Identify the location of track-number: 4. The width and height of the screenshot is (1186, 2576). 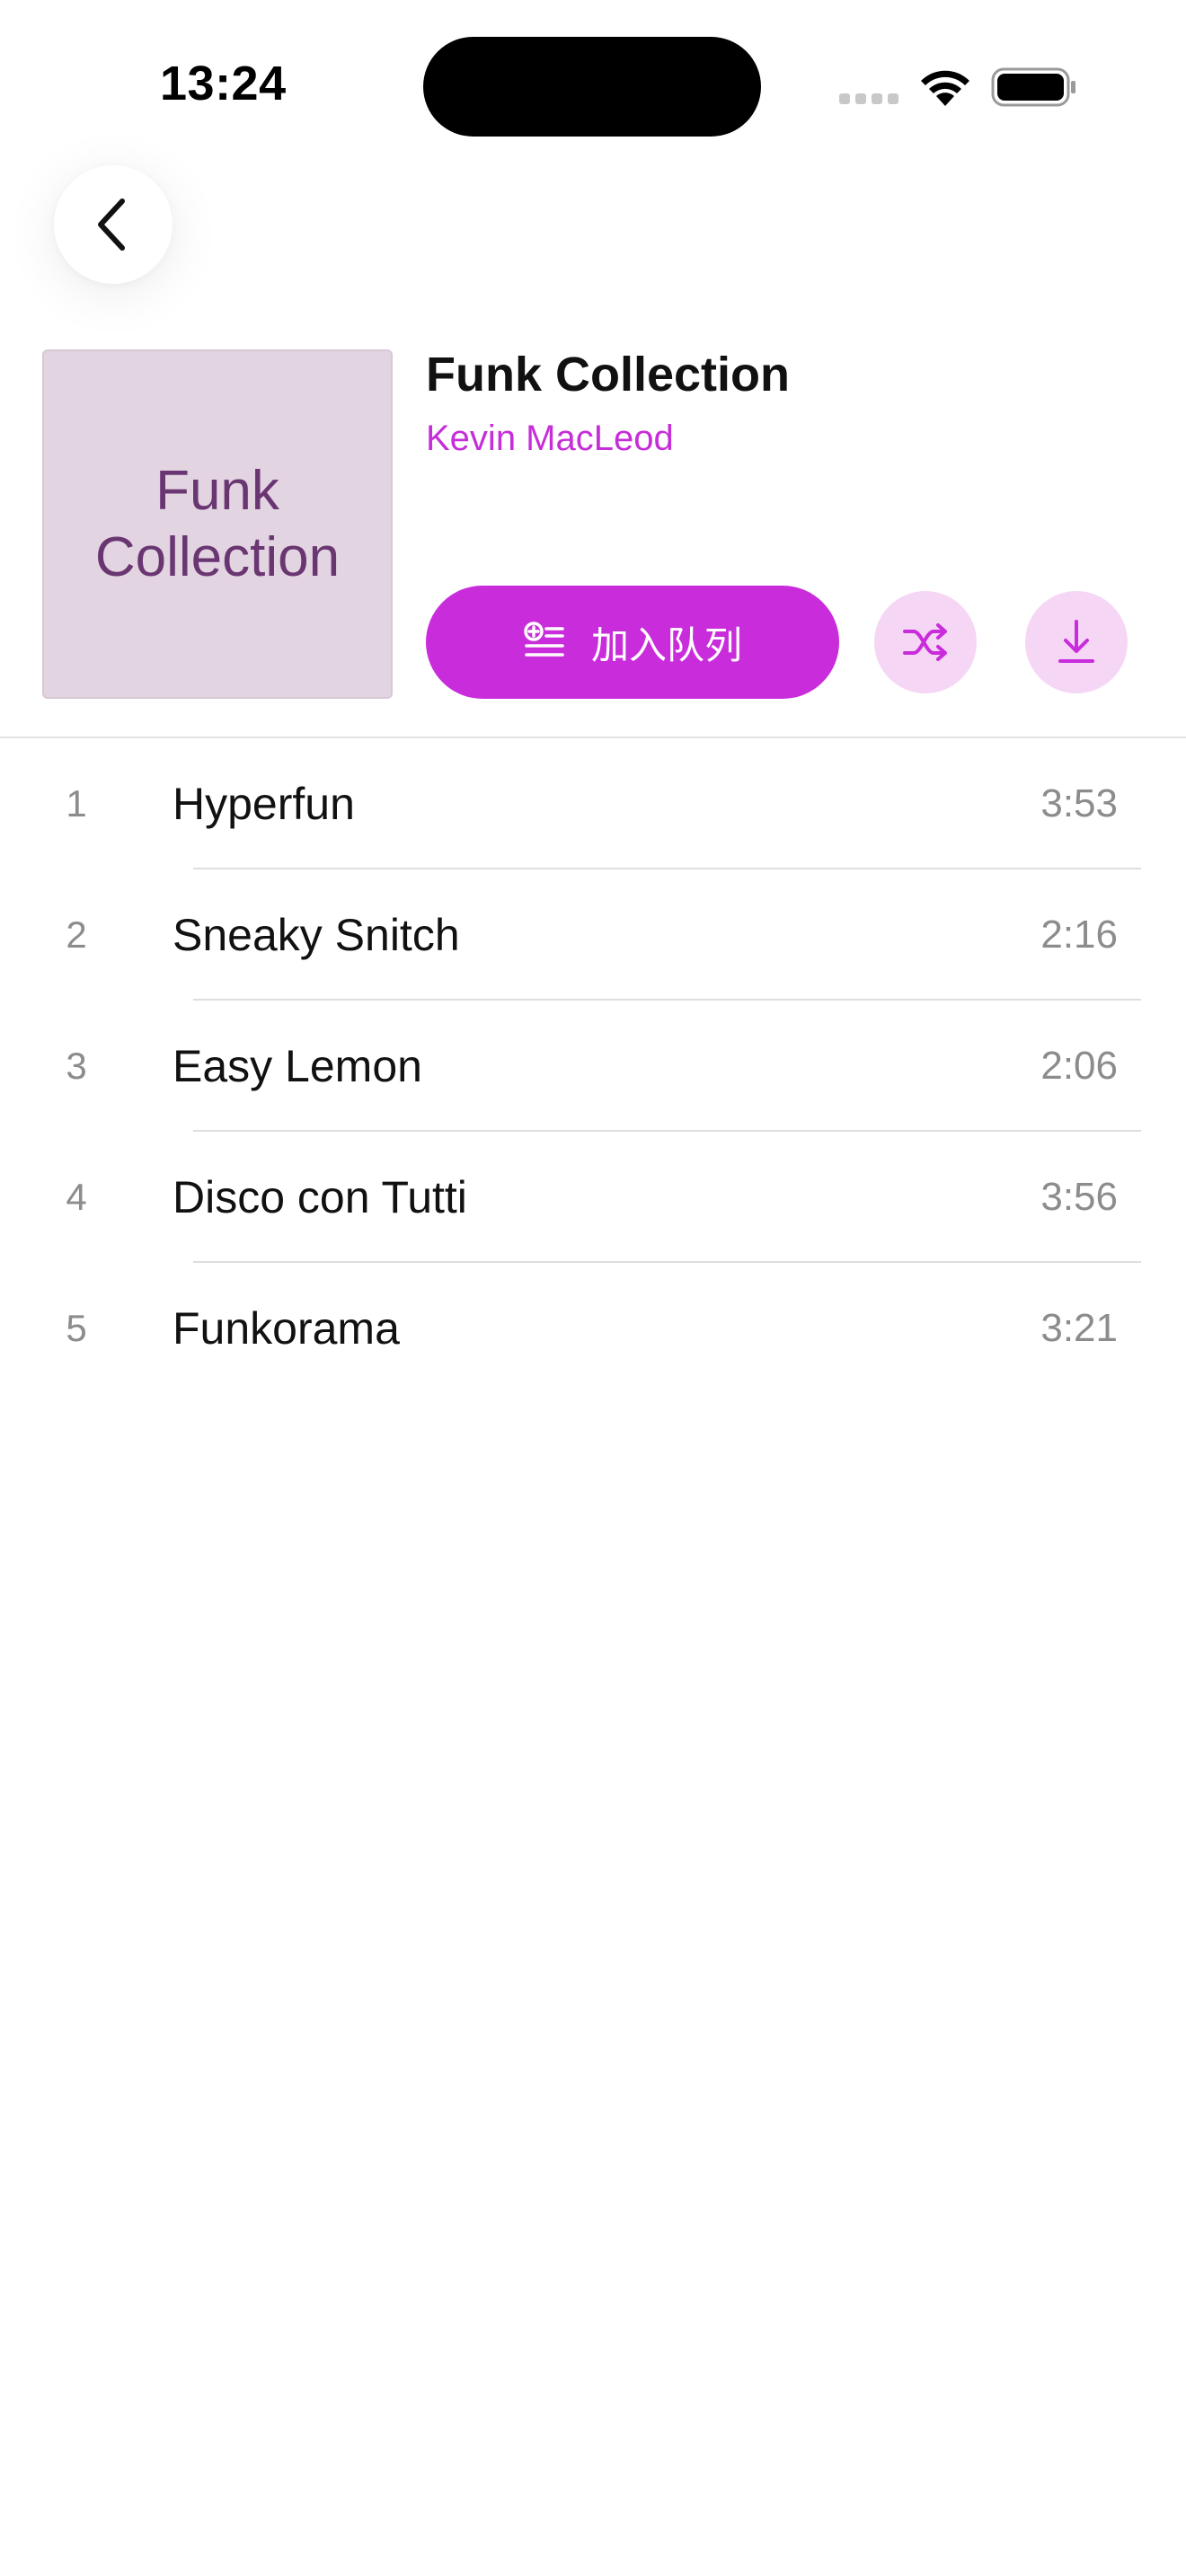
(76, 1197).